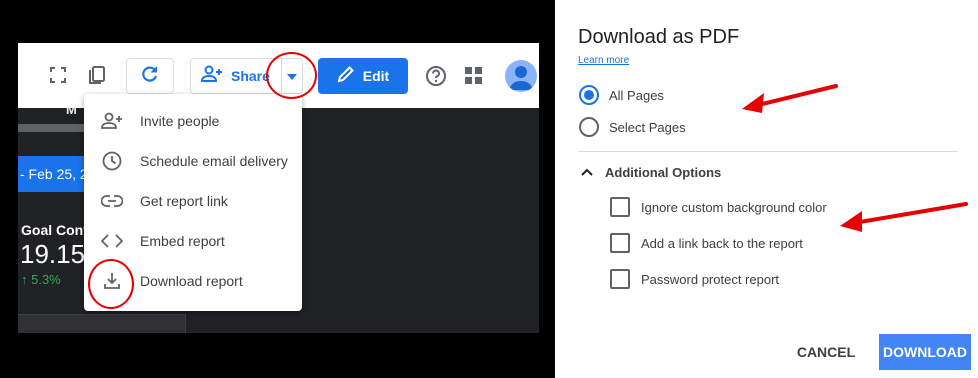 This screenshot has width=978, height=378. I want to click on radio-select-pages: Select Pages, so click(632, 127).